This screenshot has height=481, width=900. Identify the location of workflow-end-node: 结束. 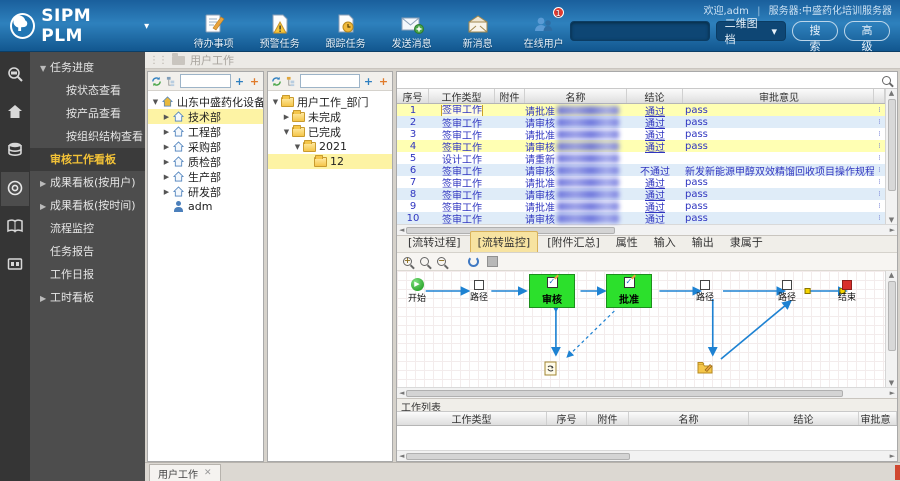
(847, 291).